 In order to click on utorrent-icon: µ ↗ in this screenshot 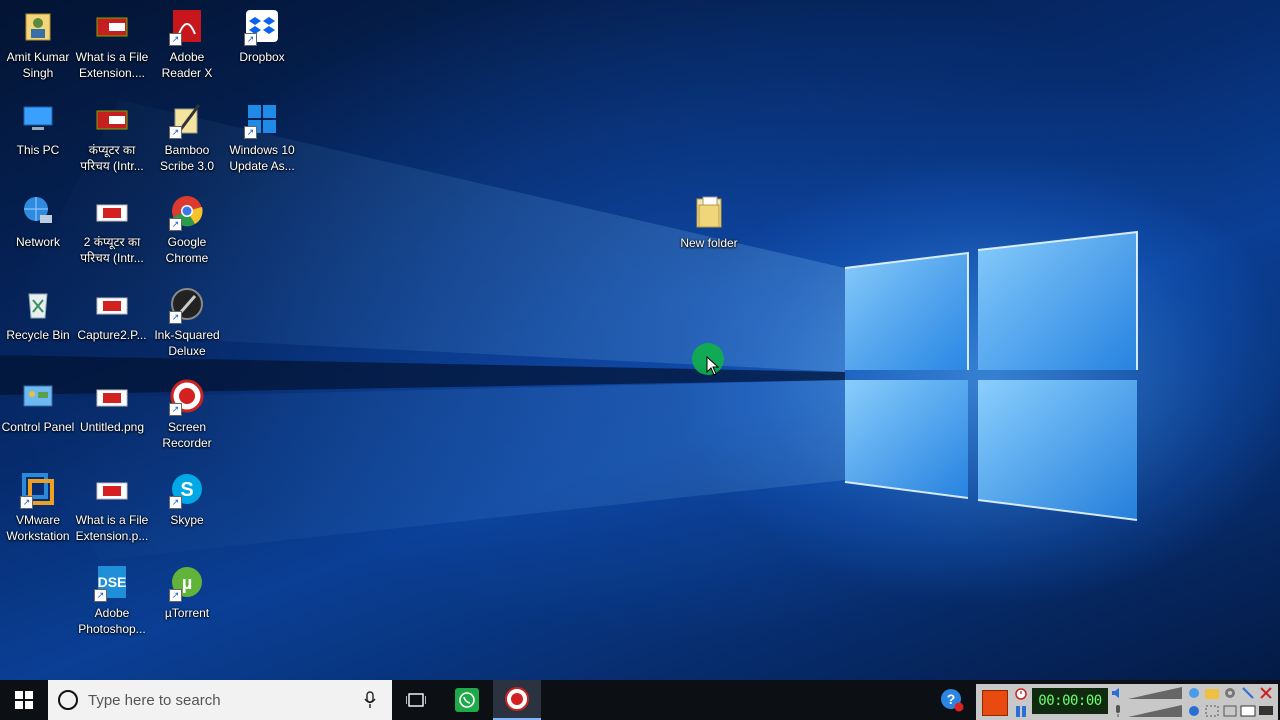, I will do `click(187, 582)`.